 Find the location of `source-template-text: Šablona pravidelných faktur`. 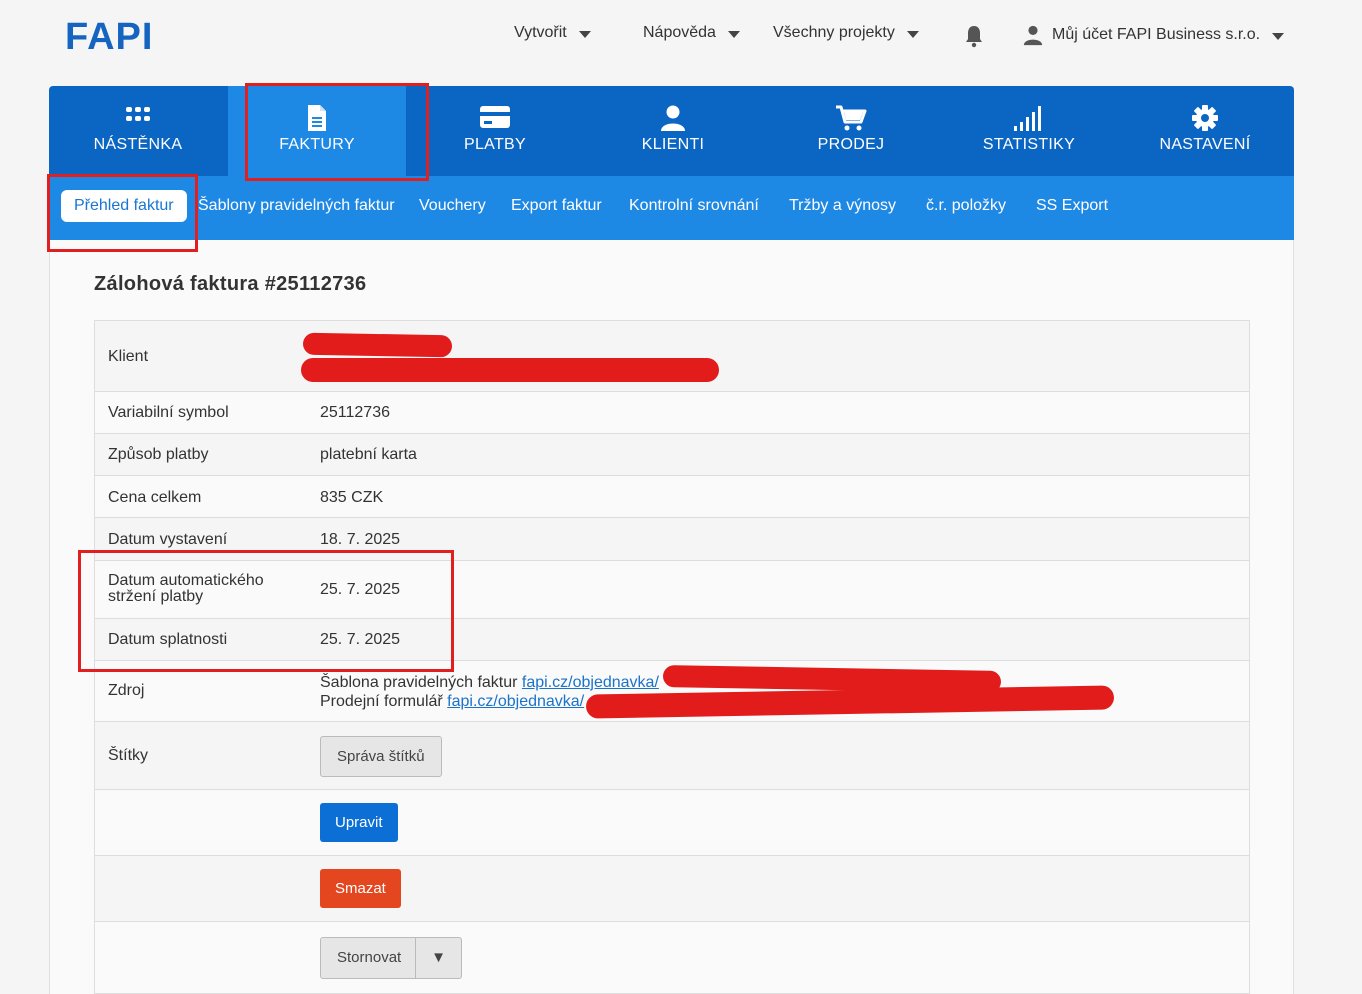

source-template-text: Šablona pravidelných faktur is located at coordinates (419, 682).